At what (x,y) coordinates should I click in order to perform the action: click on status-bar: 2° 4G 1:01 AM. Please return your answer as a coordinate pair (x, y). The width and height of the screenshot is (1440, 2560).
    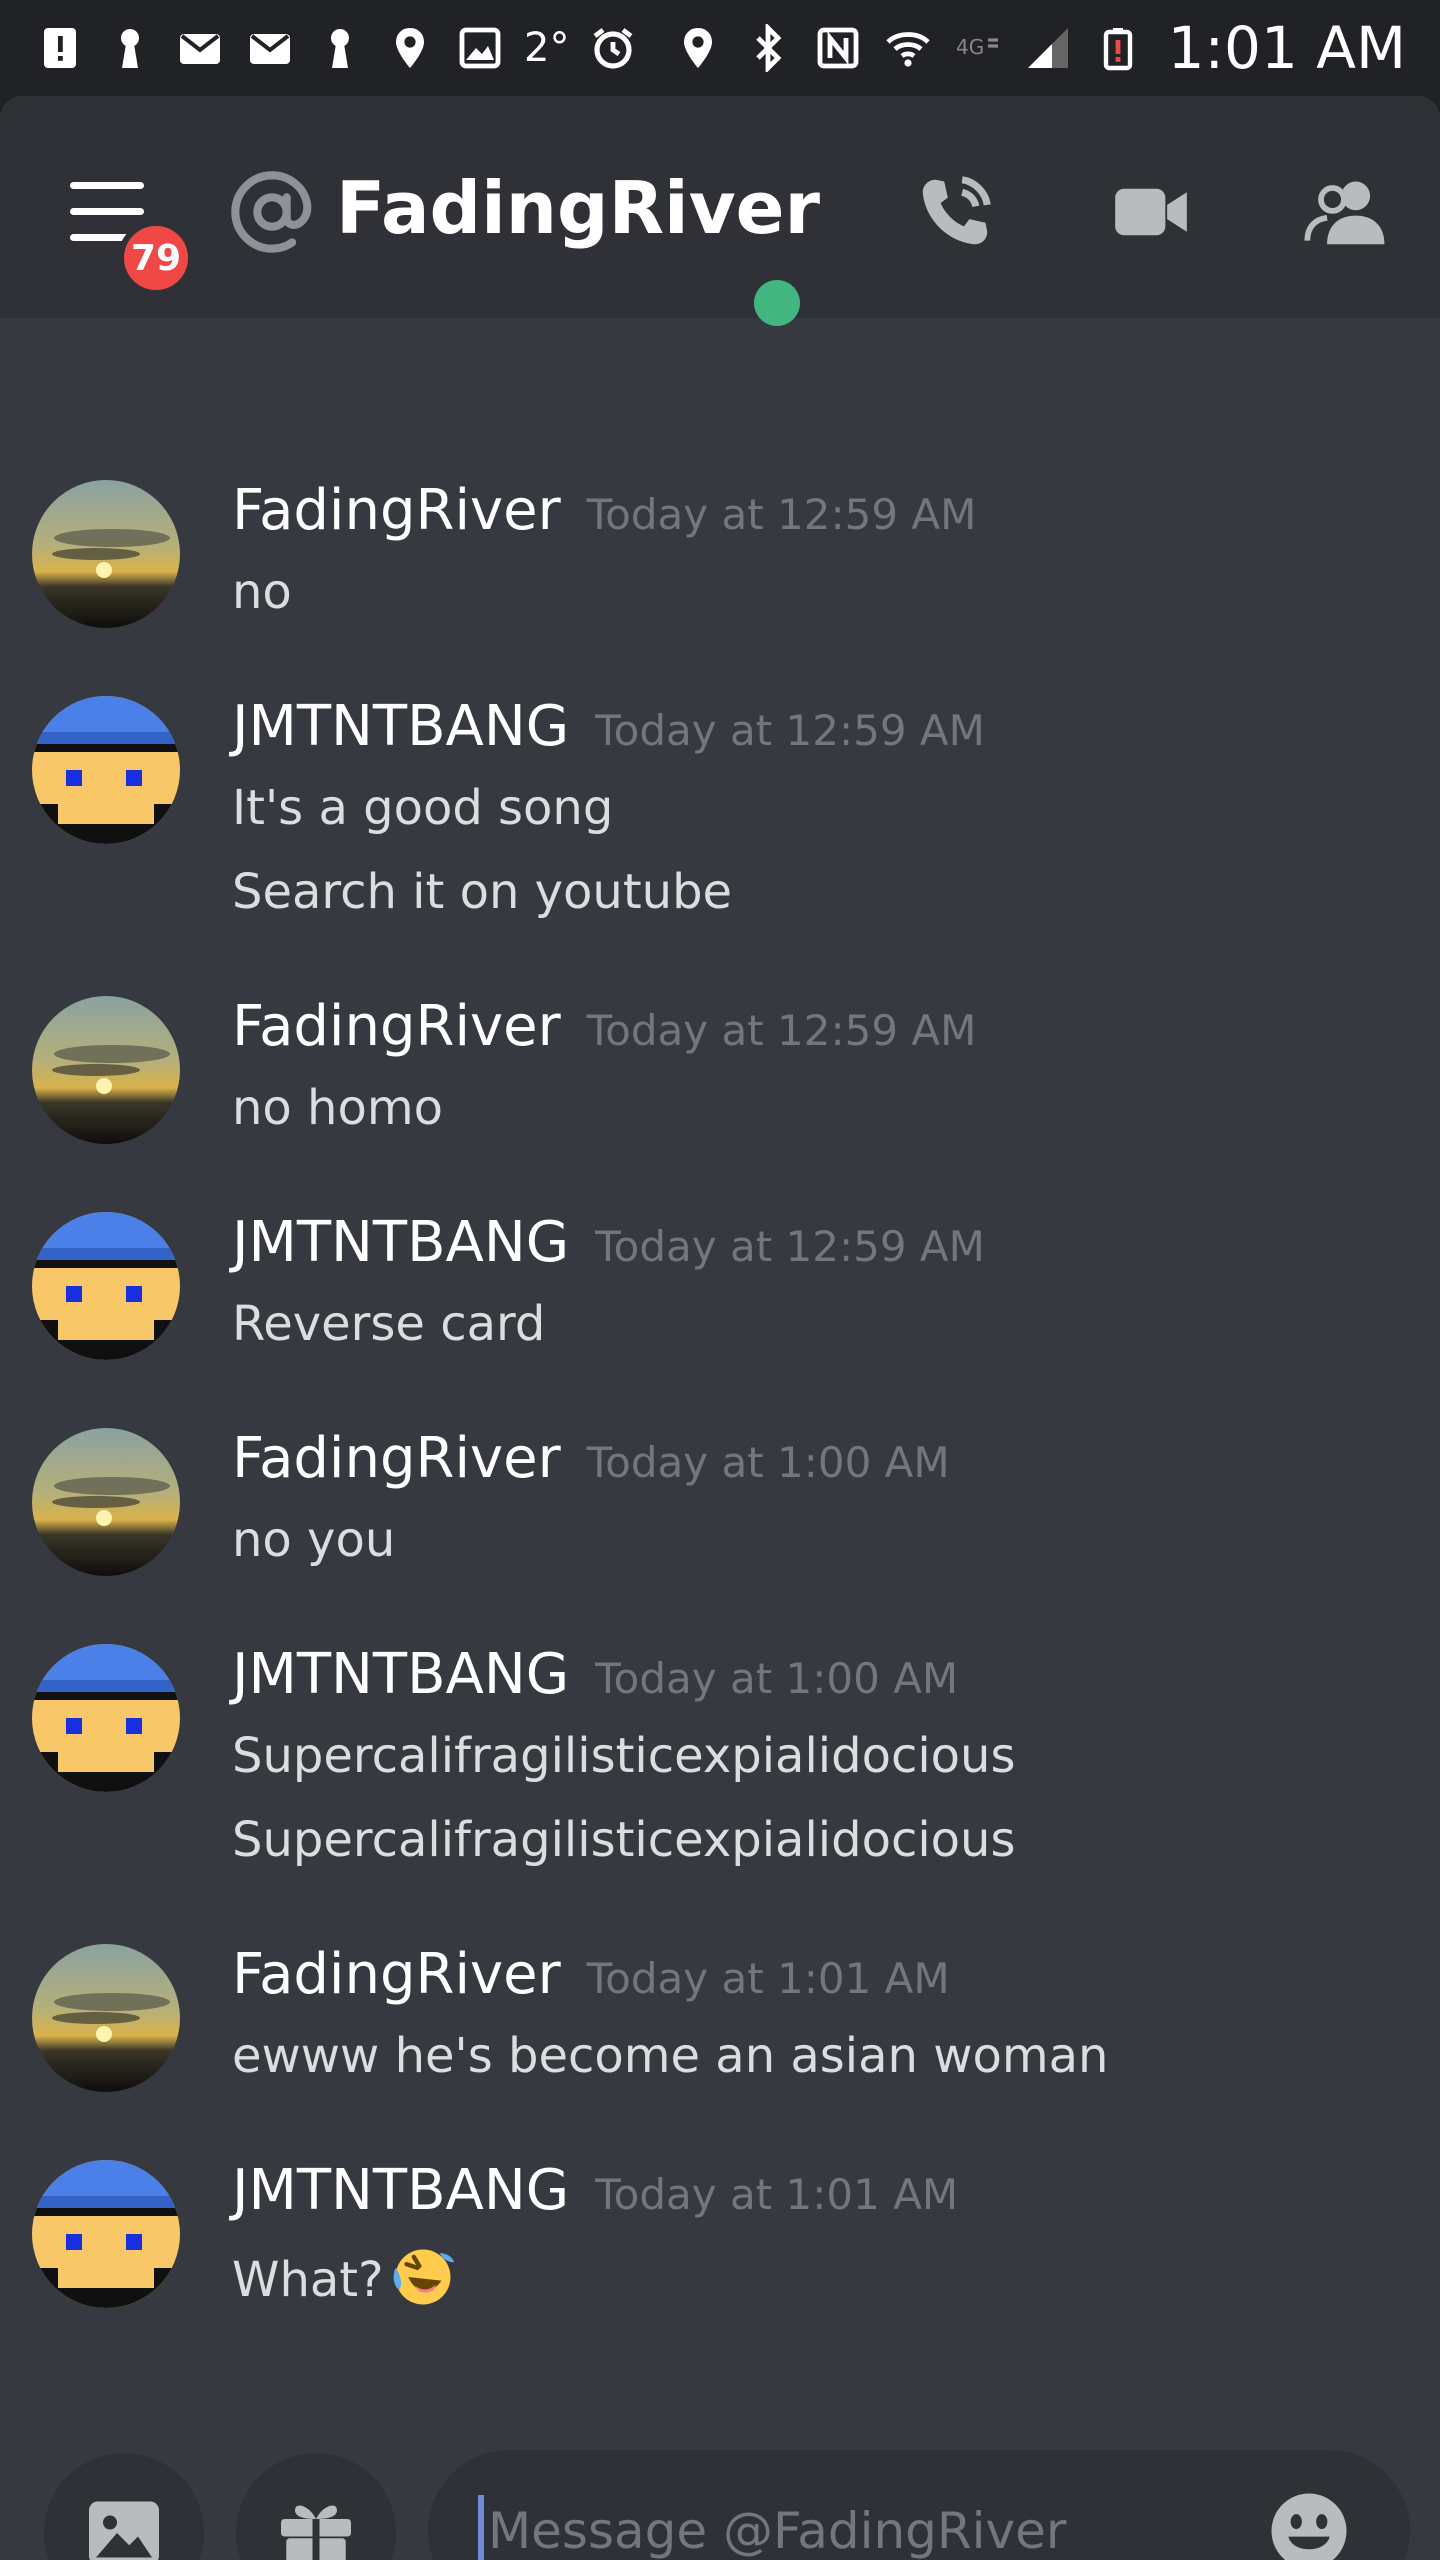
    Looking at the image, I should click on (720, 48).